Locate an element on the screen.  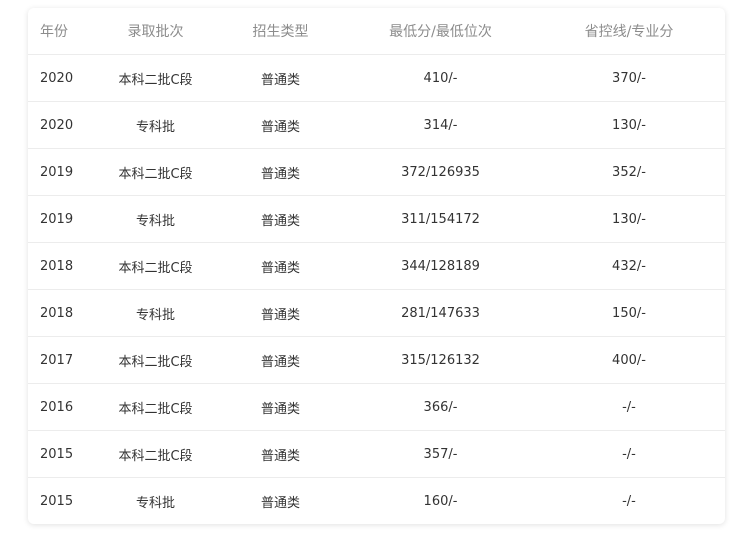
cell-year: 2016 is located at coordinates (63, 407).